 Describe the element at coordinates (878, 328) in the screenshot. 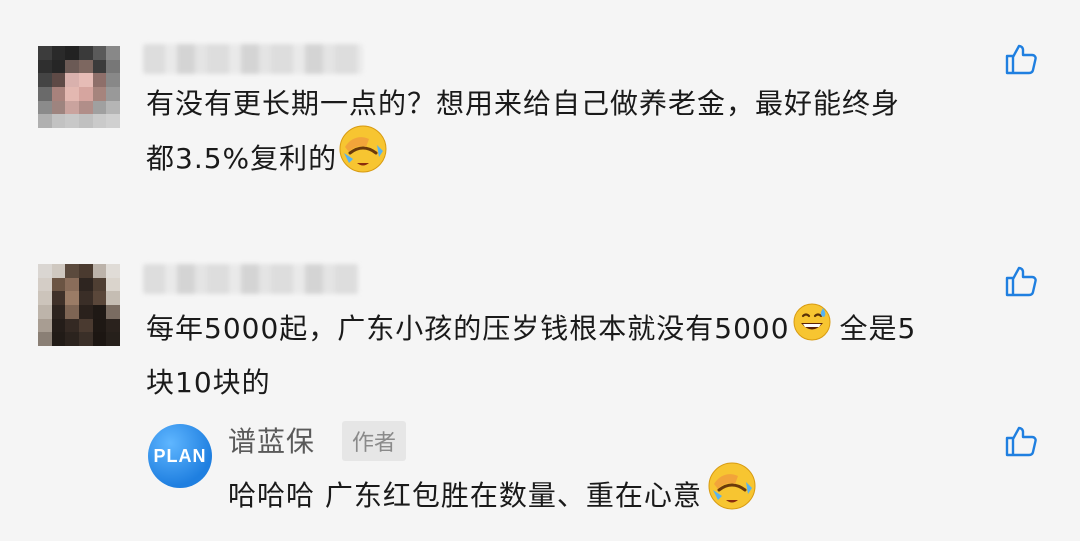

I see `comment-line-text: 全是5` at that location.